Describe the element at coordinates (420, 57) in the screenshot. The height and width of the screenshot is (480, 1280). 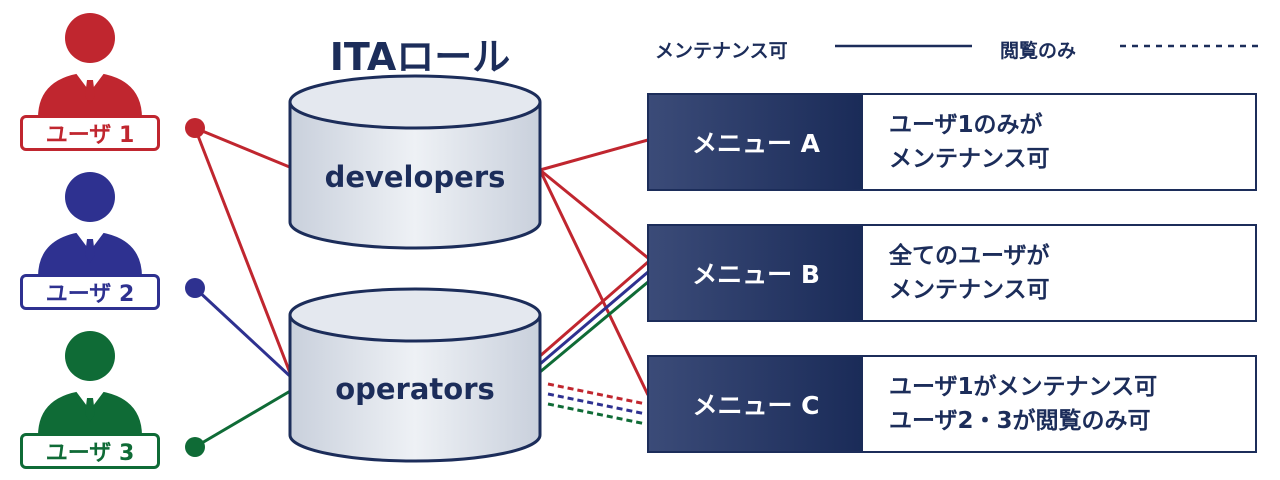
I see `role-title: ITAロール` at that location.